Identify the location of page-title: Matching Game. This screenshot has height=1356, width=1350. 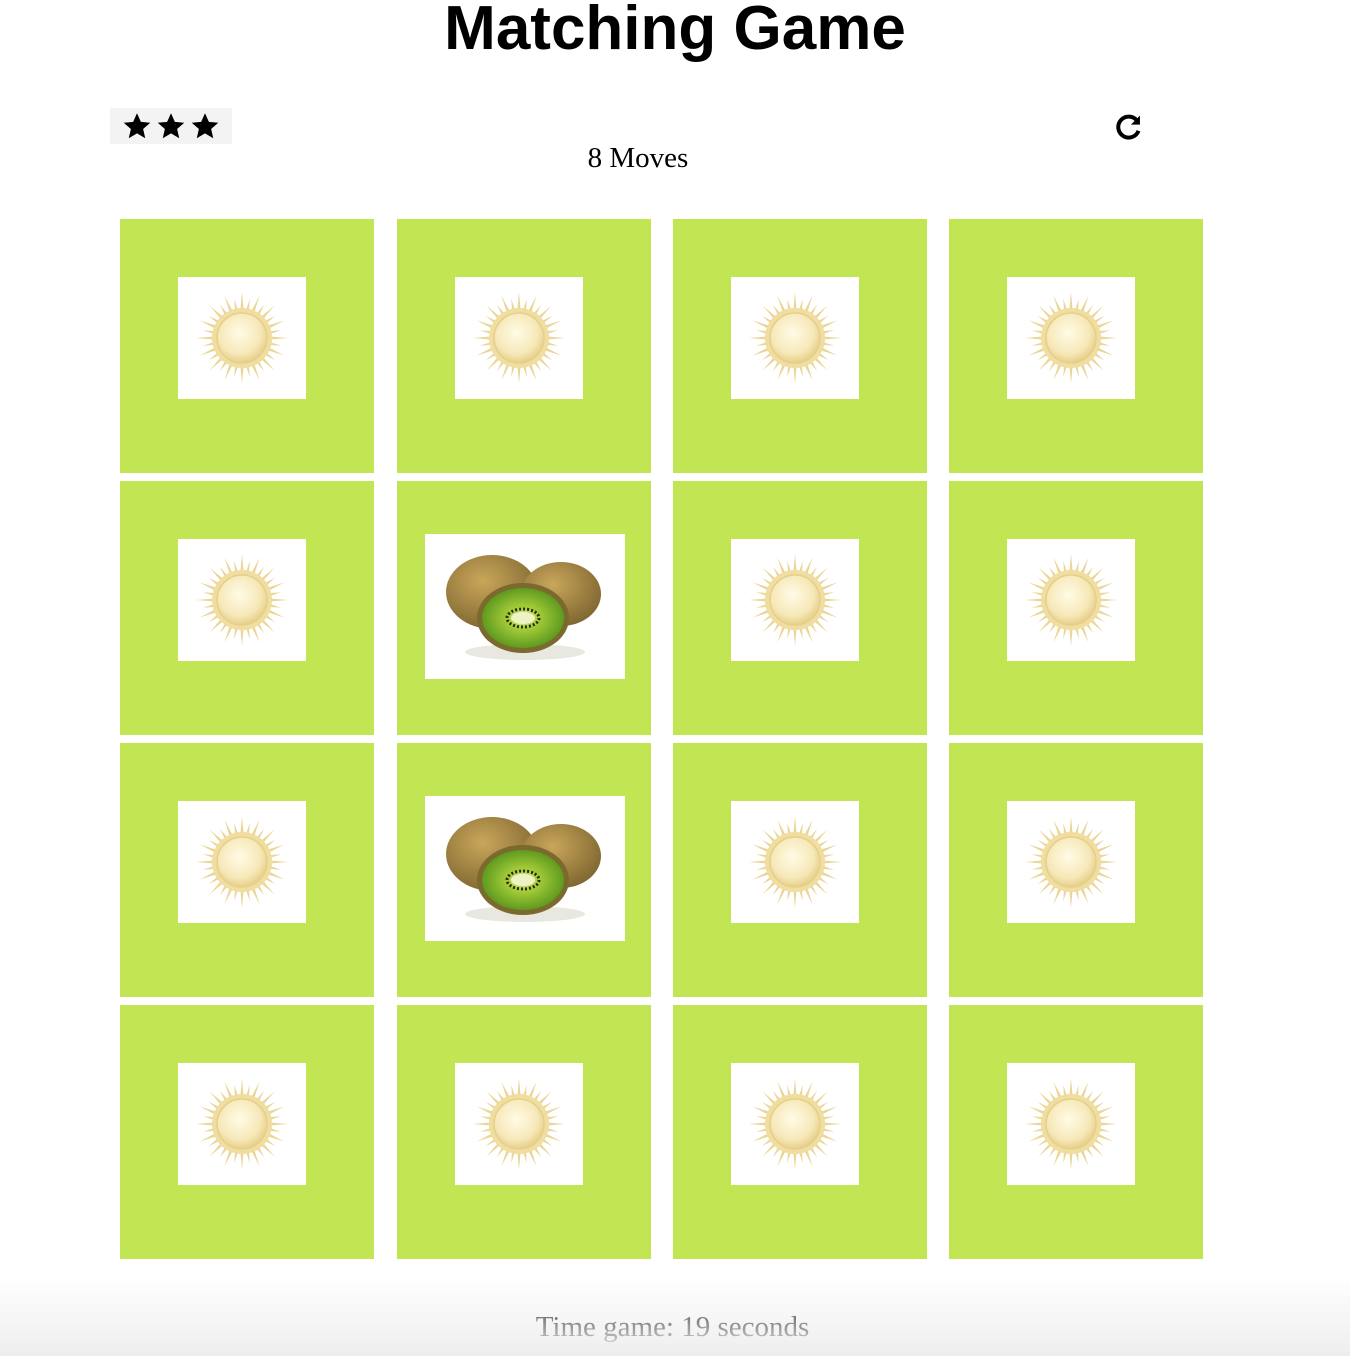
(675, 31).